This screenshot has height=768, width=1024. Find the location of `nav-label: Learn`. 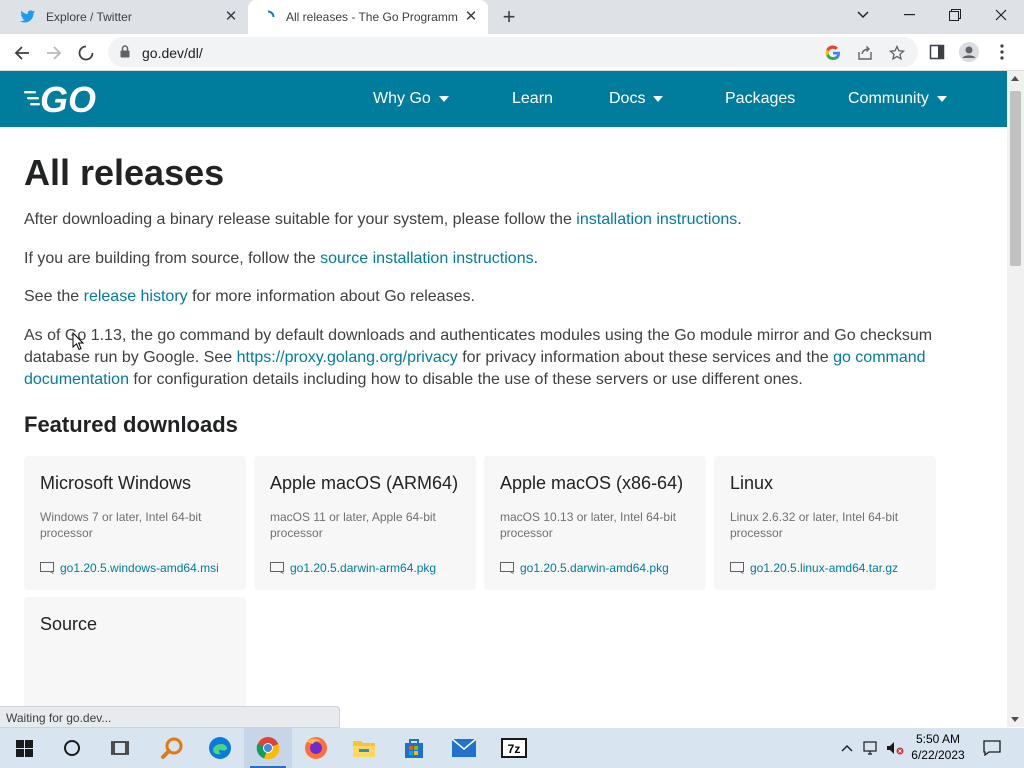

nav-label: Learn is located at coordinates (532, 98).